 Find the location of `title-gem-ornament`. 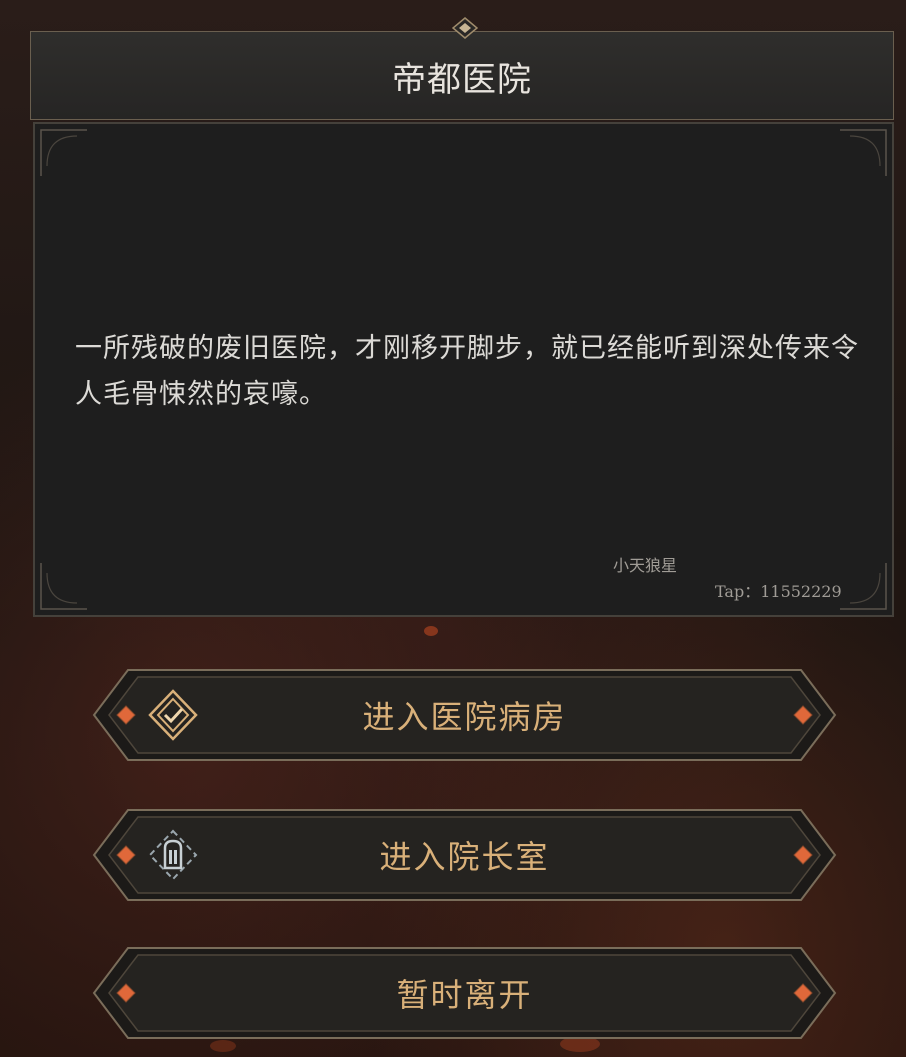

title-gem-ornament is located at coordinates (465, 28).